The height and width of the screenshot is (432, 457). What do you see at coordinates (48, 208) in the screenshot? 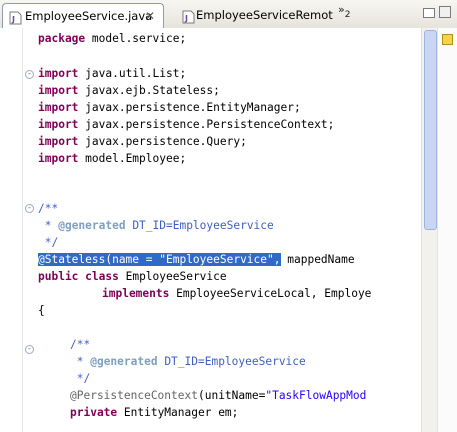
I see `code-line-12: /**` at bounding box center [48, 208].